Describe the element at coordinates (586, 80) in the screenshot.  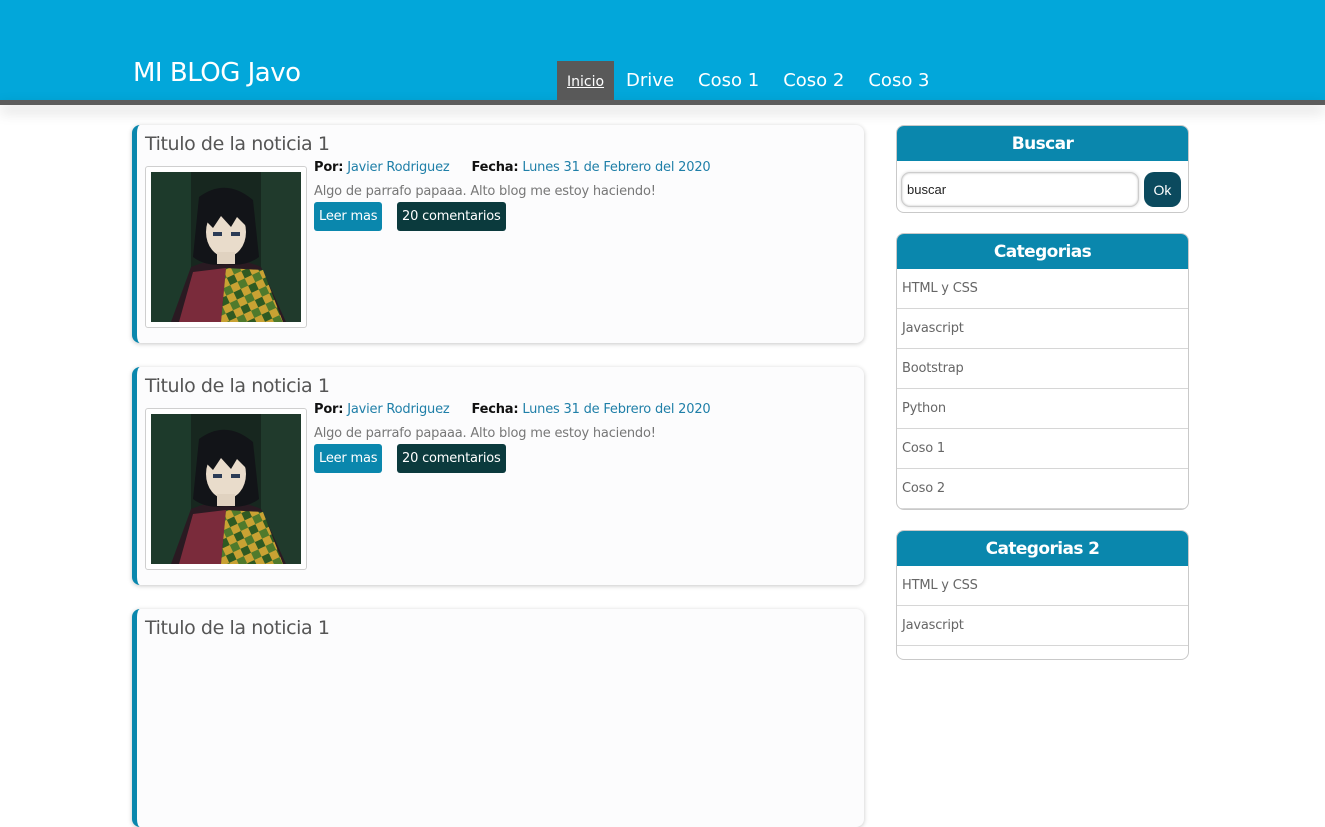
I see `nav-item-inicio: Inicio` at that location.